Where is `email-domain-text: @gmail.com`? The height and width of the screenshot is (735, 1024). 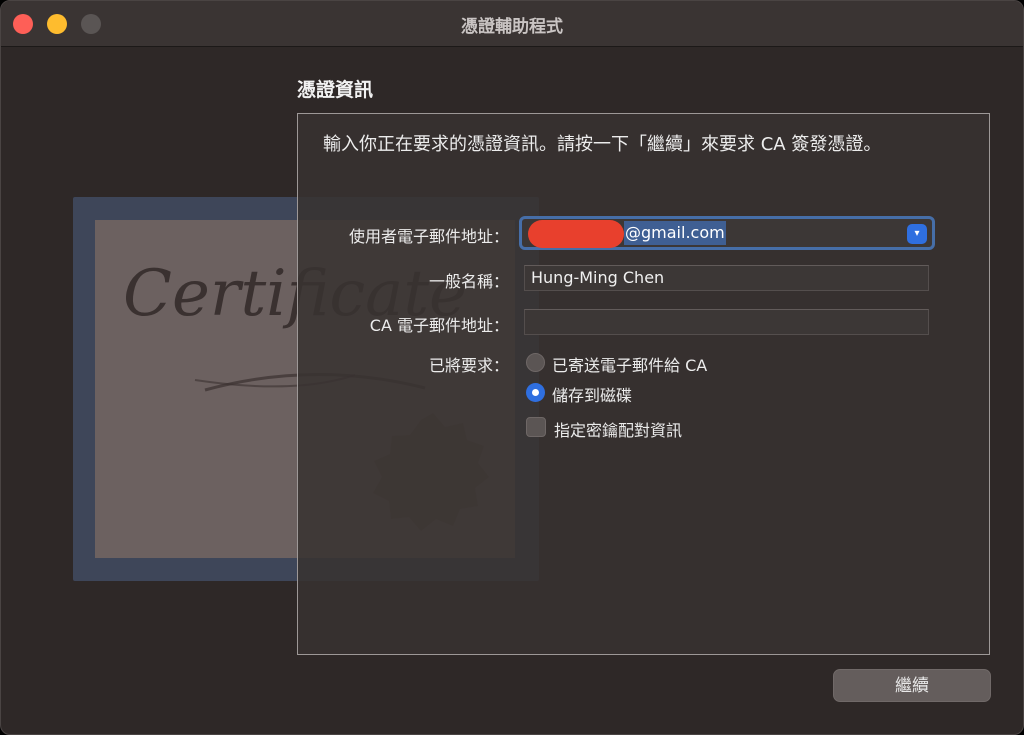 email-domain-text: @gmail.com is located at coordinates (675, 233).